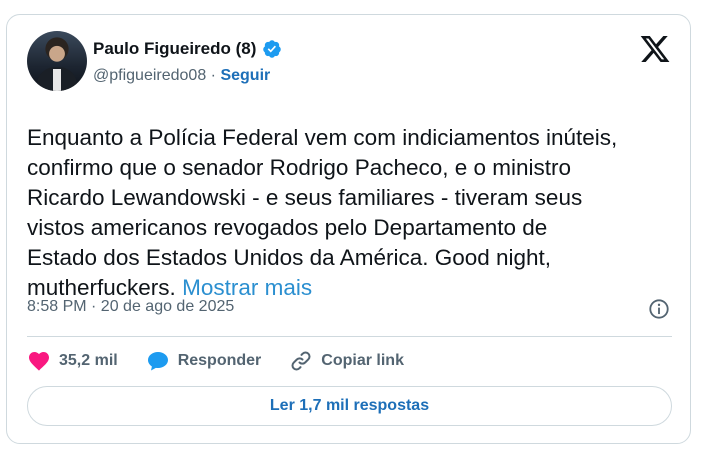  Describe the element at coordinates (247, 287) in the screenshot. I see `show-more-link: Mostrar mais` at that location.